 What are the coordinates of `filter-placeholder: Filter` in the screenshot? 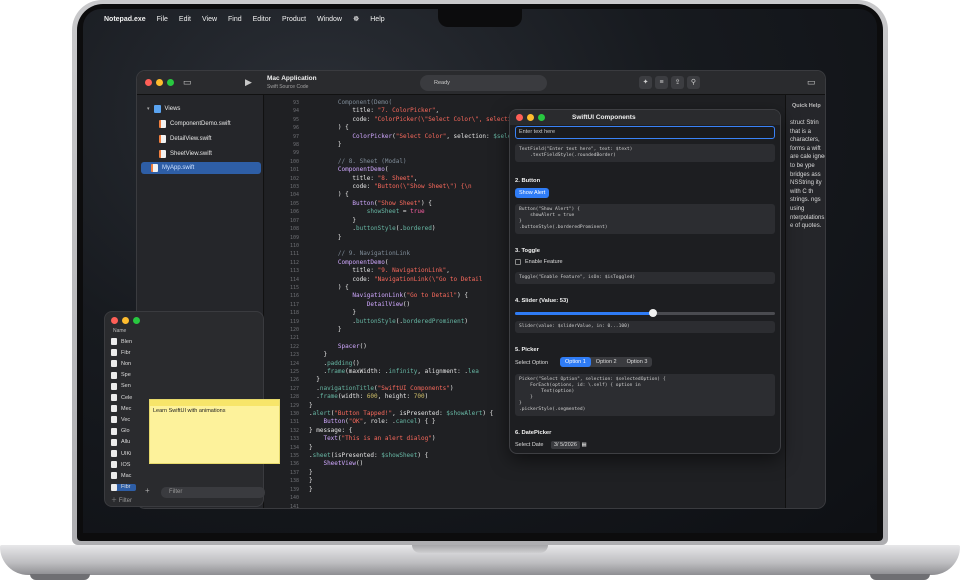 It's located at (176, 492).